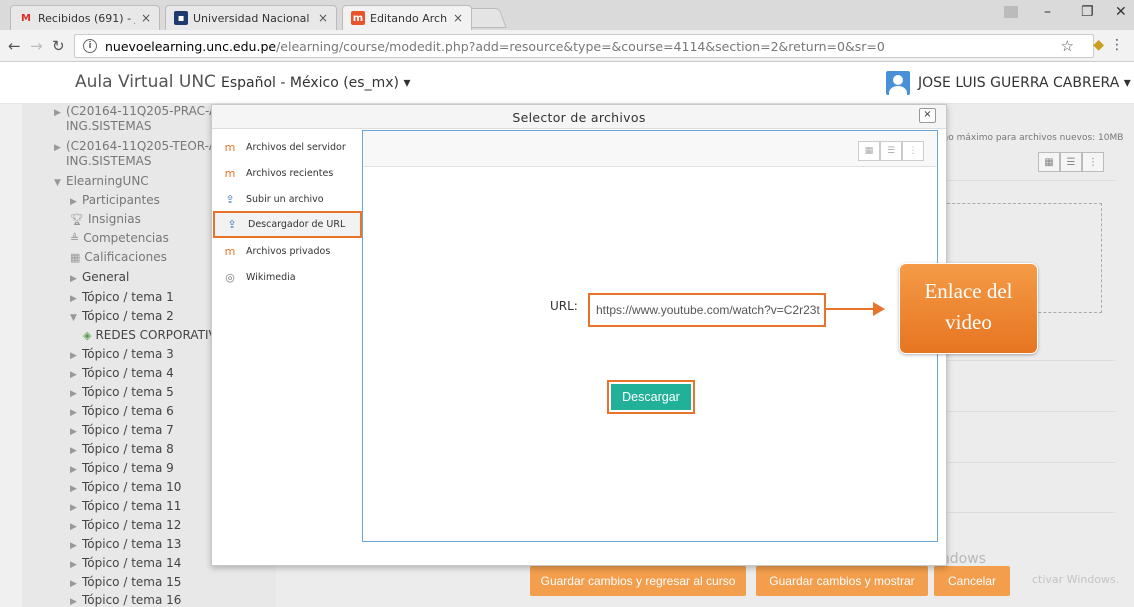 The image size is (1134, 607). Describe the element at coordinates (101, 181) in the screenshot. I see `nav-elearningunc: ▼ ElearningUNC` at that location.